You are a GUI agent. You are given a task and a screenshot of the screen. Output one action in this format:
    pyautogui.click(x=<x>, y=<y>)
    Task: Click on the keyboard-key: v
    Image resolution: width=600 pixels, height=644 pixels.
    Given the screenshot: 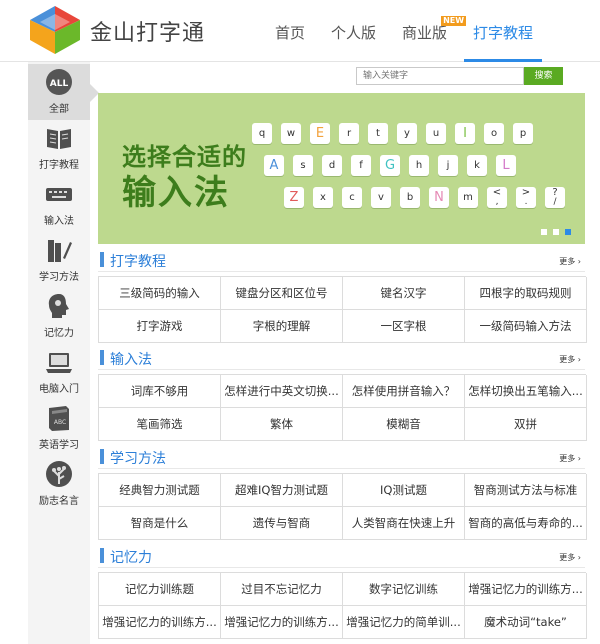 What is the action you would take?
    pyautogui.click(x=381, y=197)
    